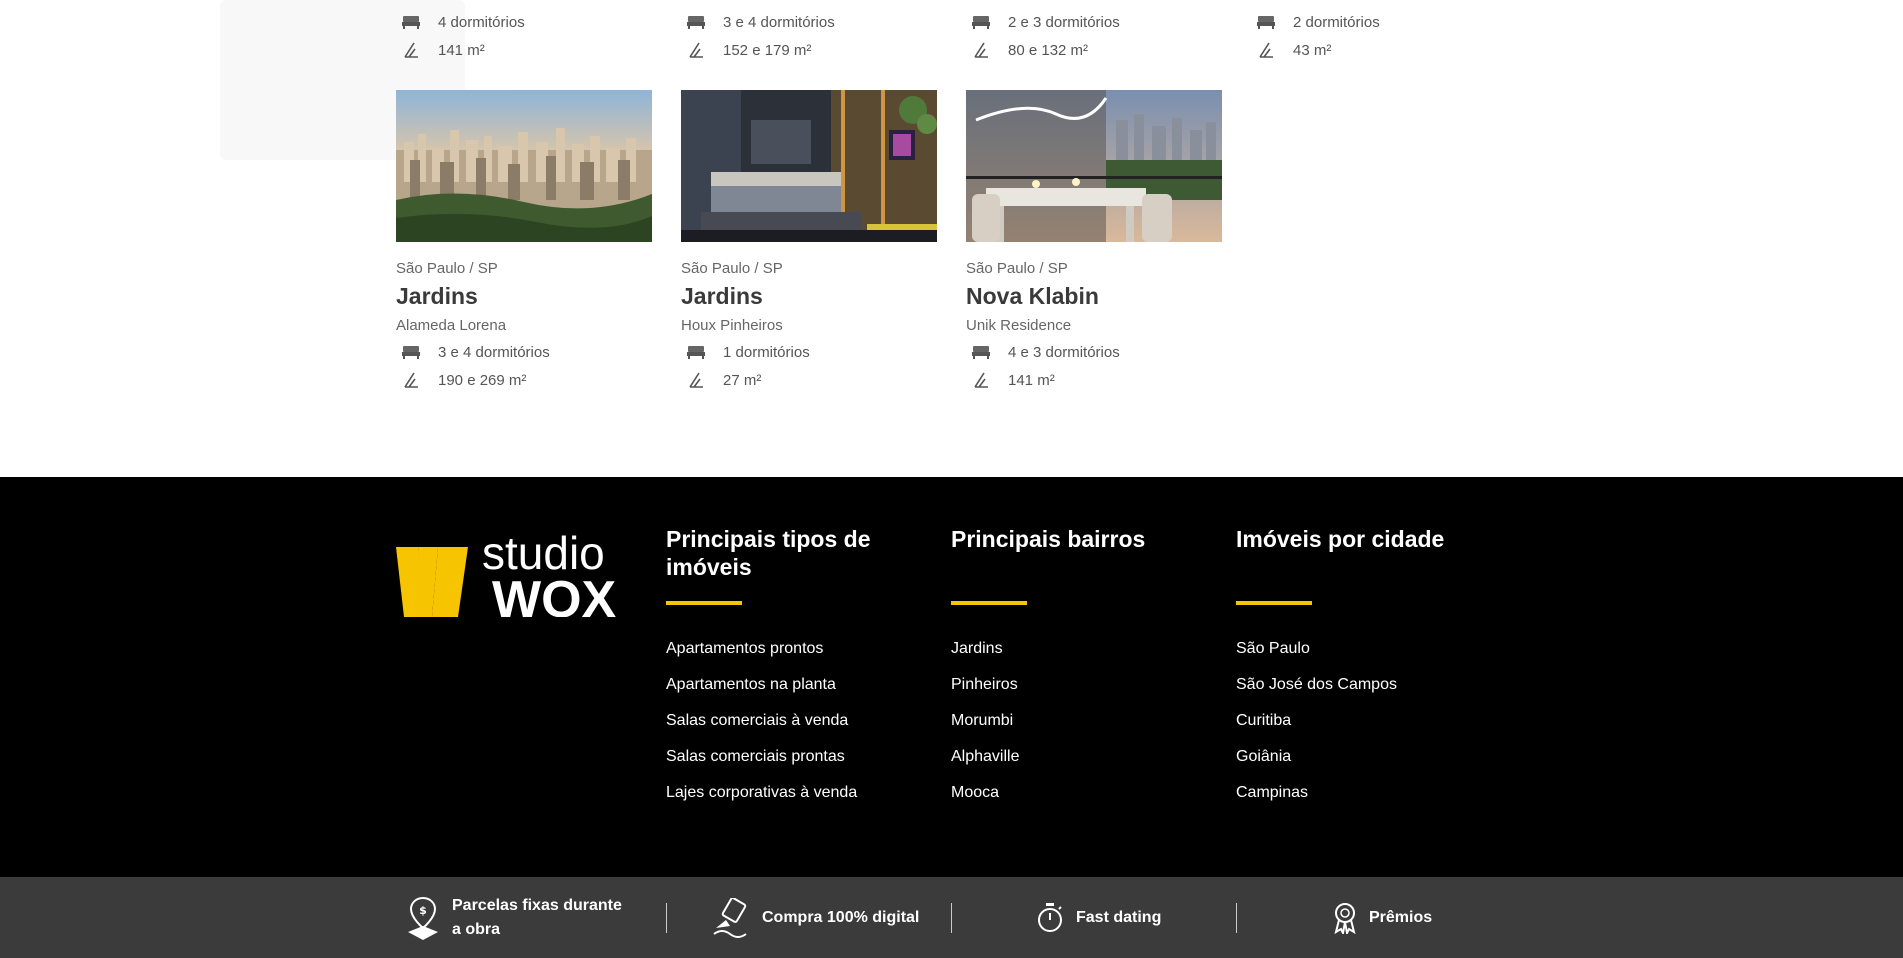 This screenshot has width=1903, height=958. Describe the element at coordinates (1094, 296) in the screenshot. I see `card-neighborhood: Nova Klabin` at that location.